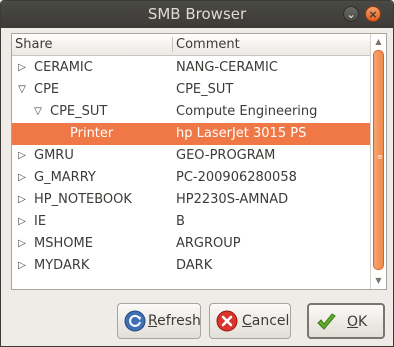 The height and width of the screenshot is (347, 394). I want to click on scroll-down-arrow-icon: ▼, so click(378, 281).